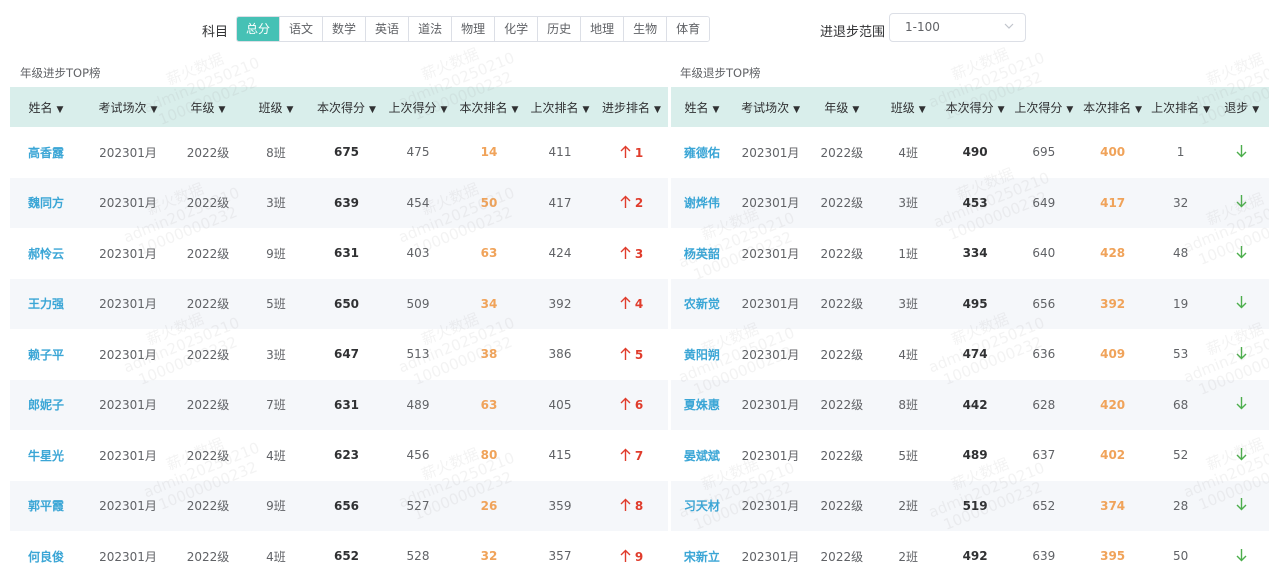 The image size is (1269, 575). Describe the element at coordinates (645, 29) in the screenshot. I see `subject-tab: 生物` at that location.